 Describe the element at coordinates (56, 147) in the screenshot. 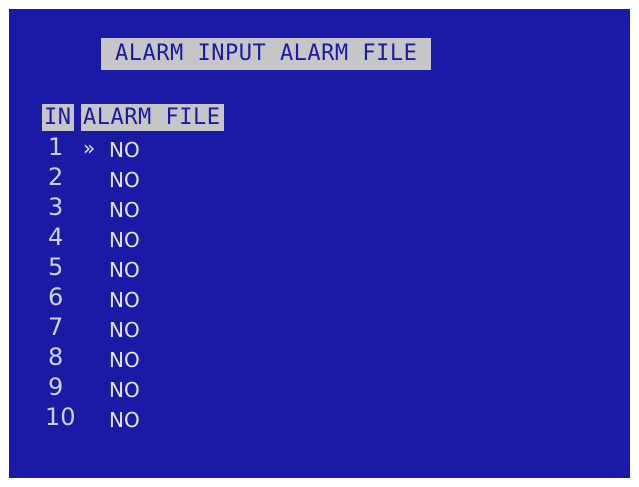

I see `input-number: 1` at that location.